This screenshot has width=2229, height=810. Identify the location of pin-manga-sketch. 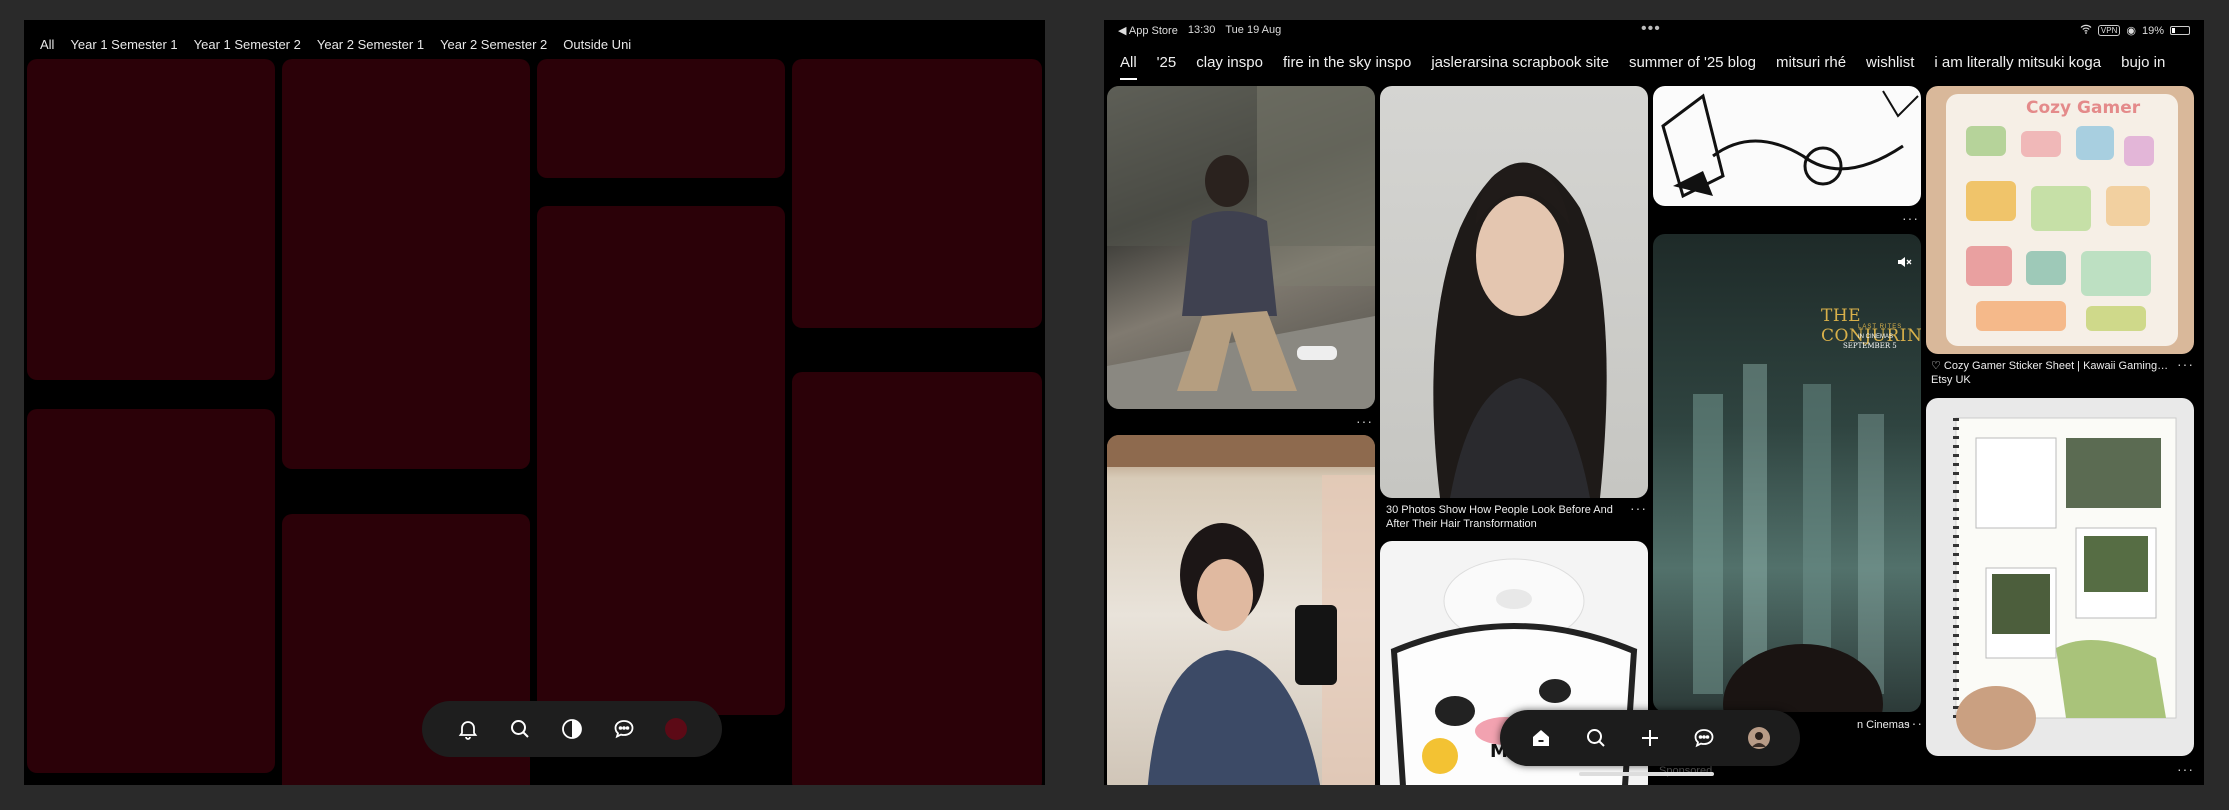
(1787, 146).